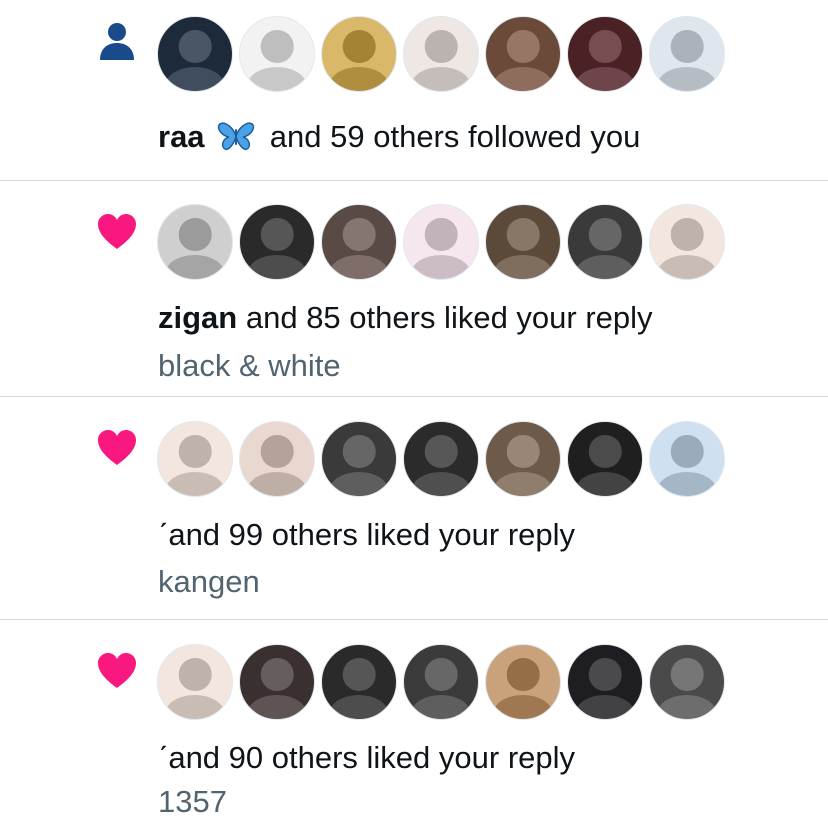 The image size is (828, 832). I want to click on notification-text: ˊand 90 others liked your reply, so click(366, 758).